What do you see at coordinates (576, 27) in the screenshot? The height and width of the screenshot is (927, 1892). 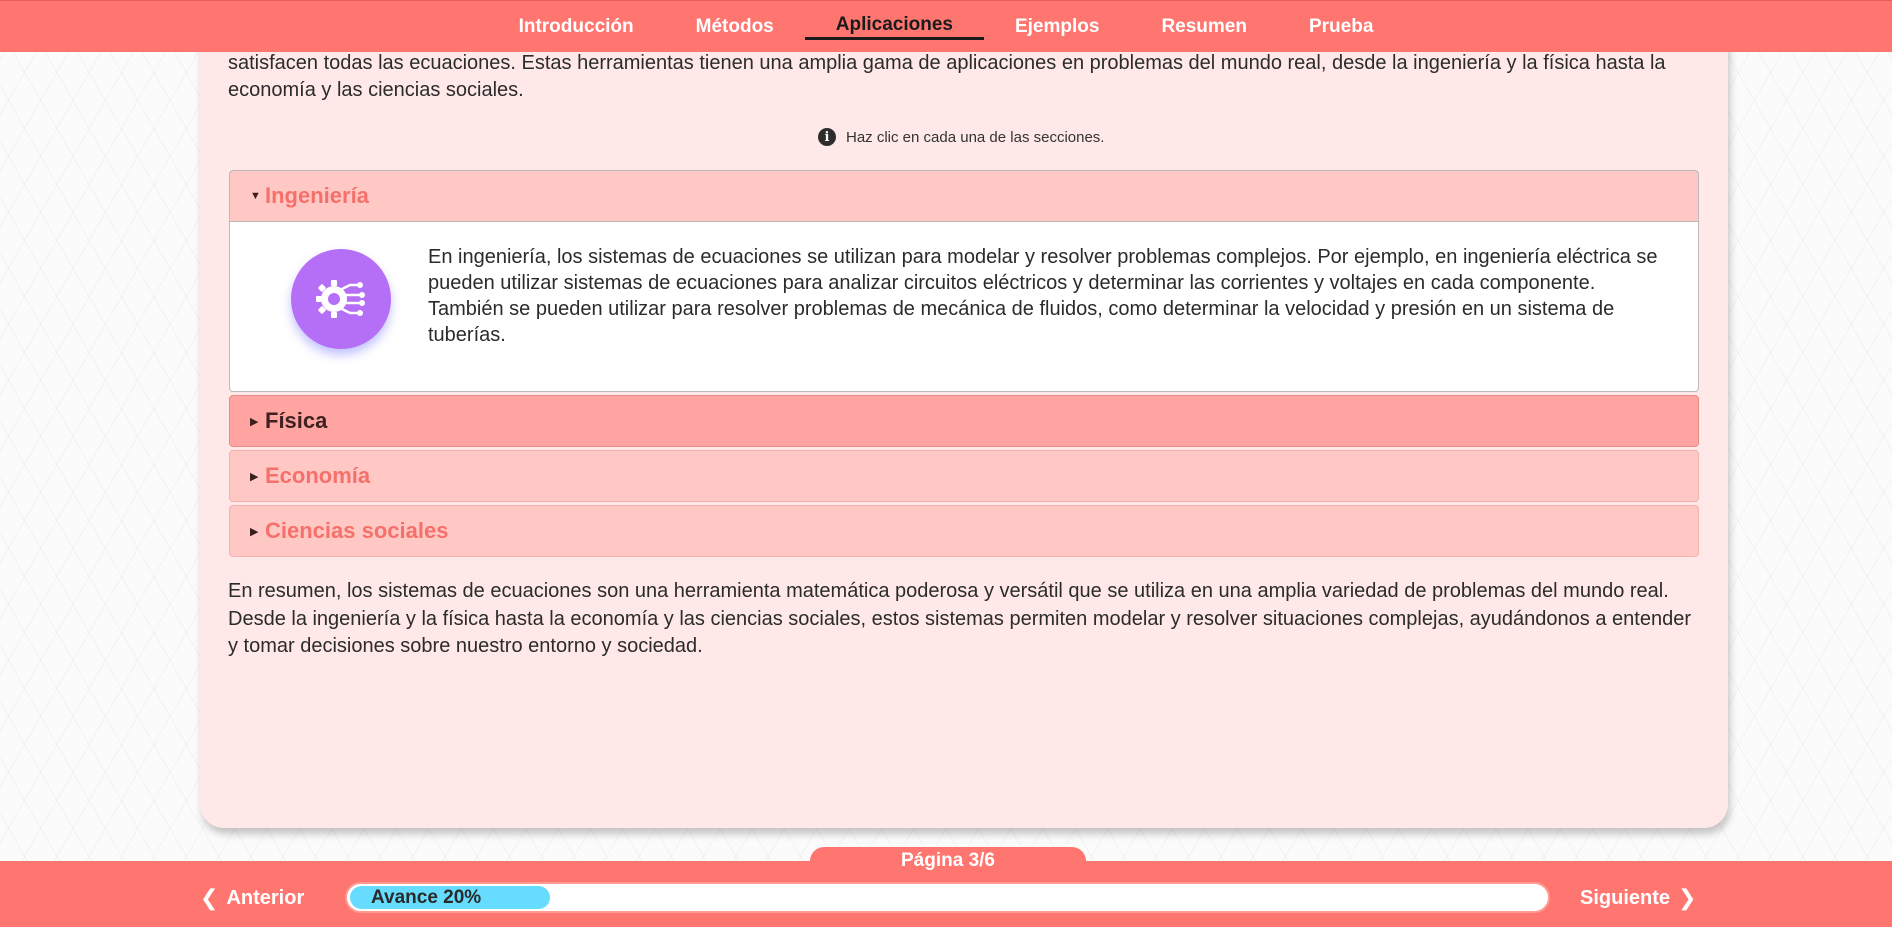 I see `nav-item-introduccion: Introducción` at bounding box center [576, 27].